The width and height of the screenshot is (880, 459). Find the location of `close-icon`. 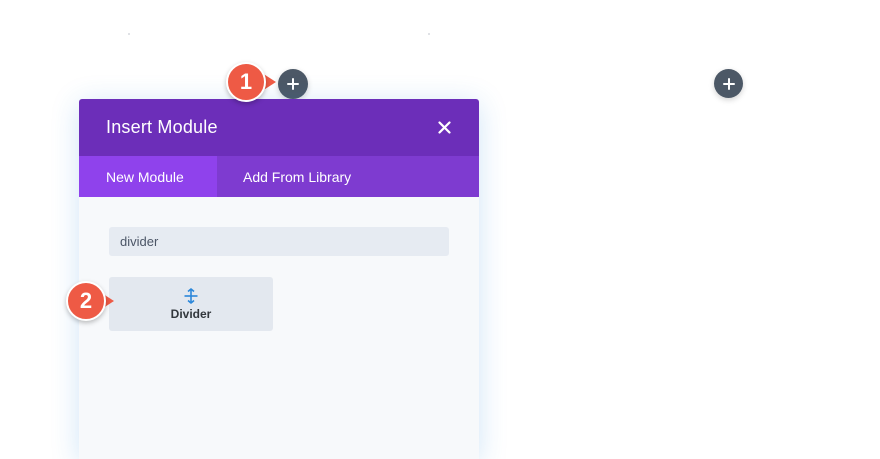

close-icon is located at coordinates (444, 127).